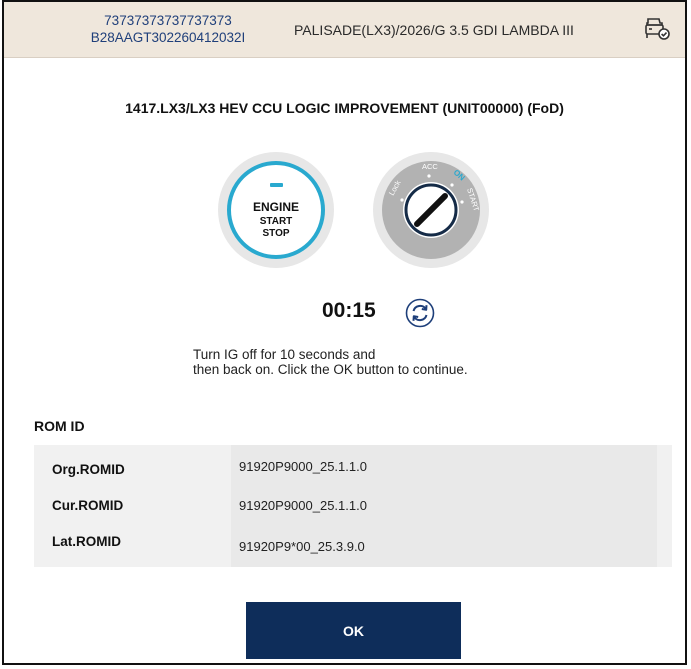 This screenshot has height=669, width=691. Describe the element at coordinates (302, 546) in the screenshot. I see `rom-row-value: 91920P9*00_25.3.9.0` at that location.